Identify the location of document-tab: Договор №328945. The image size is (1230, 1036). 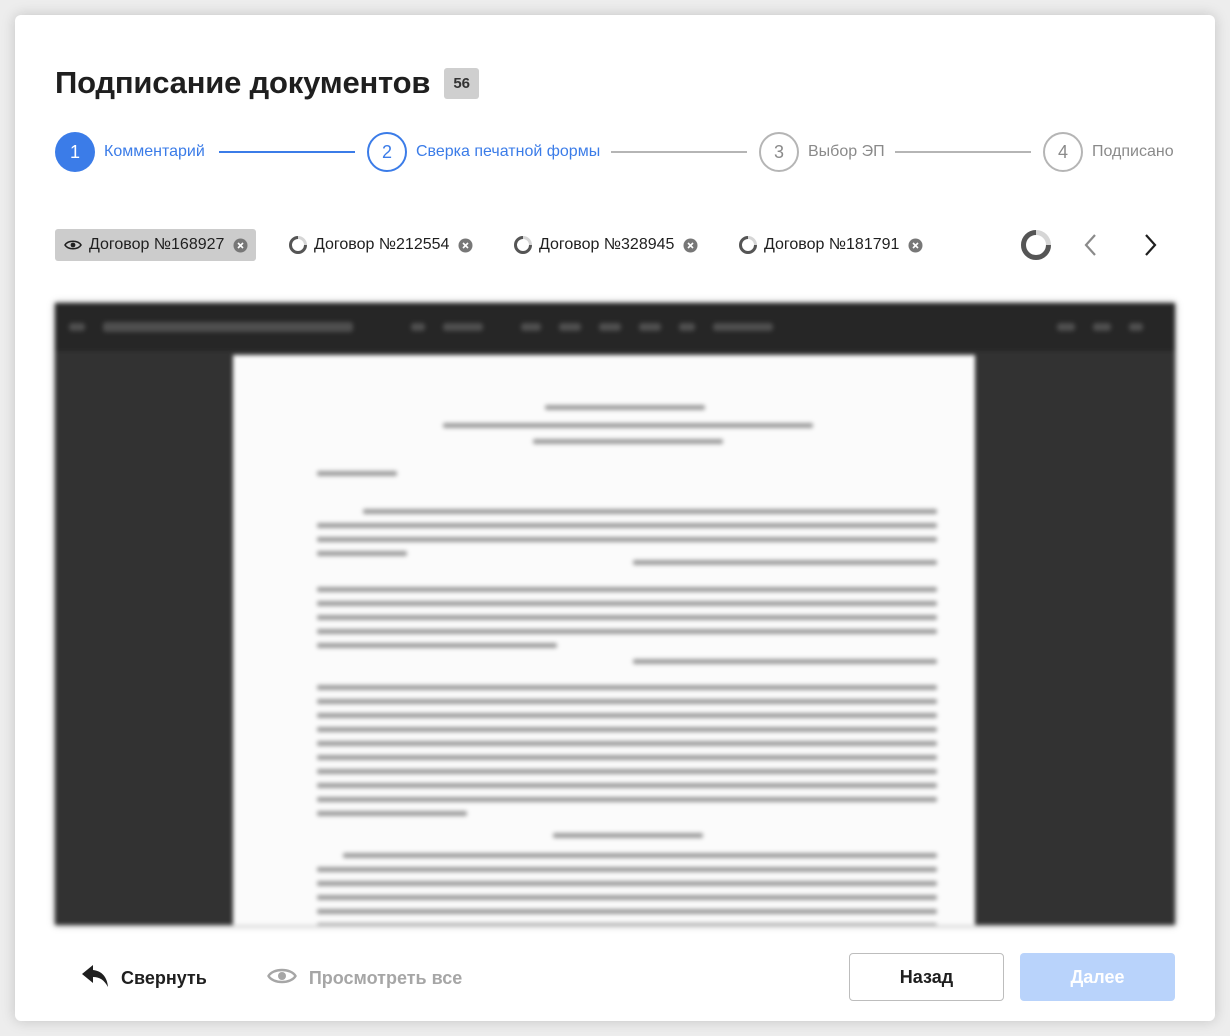
(605, 245).